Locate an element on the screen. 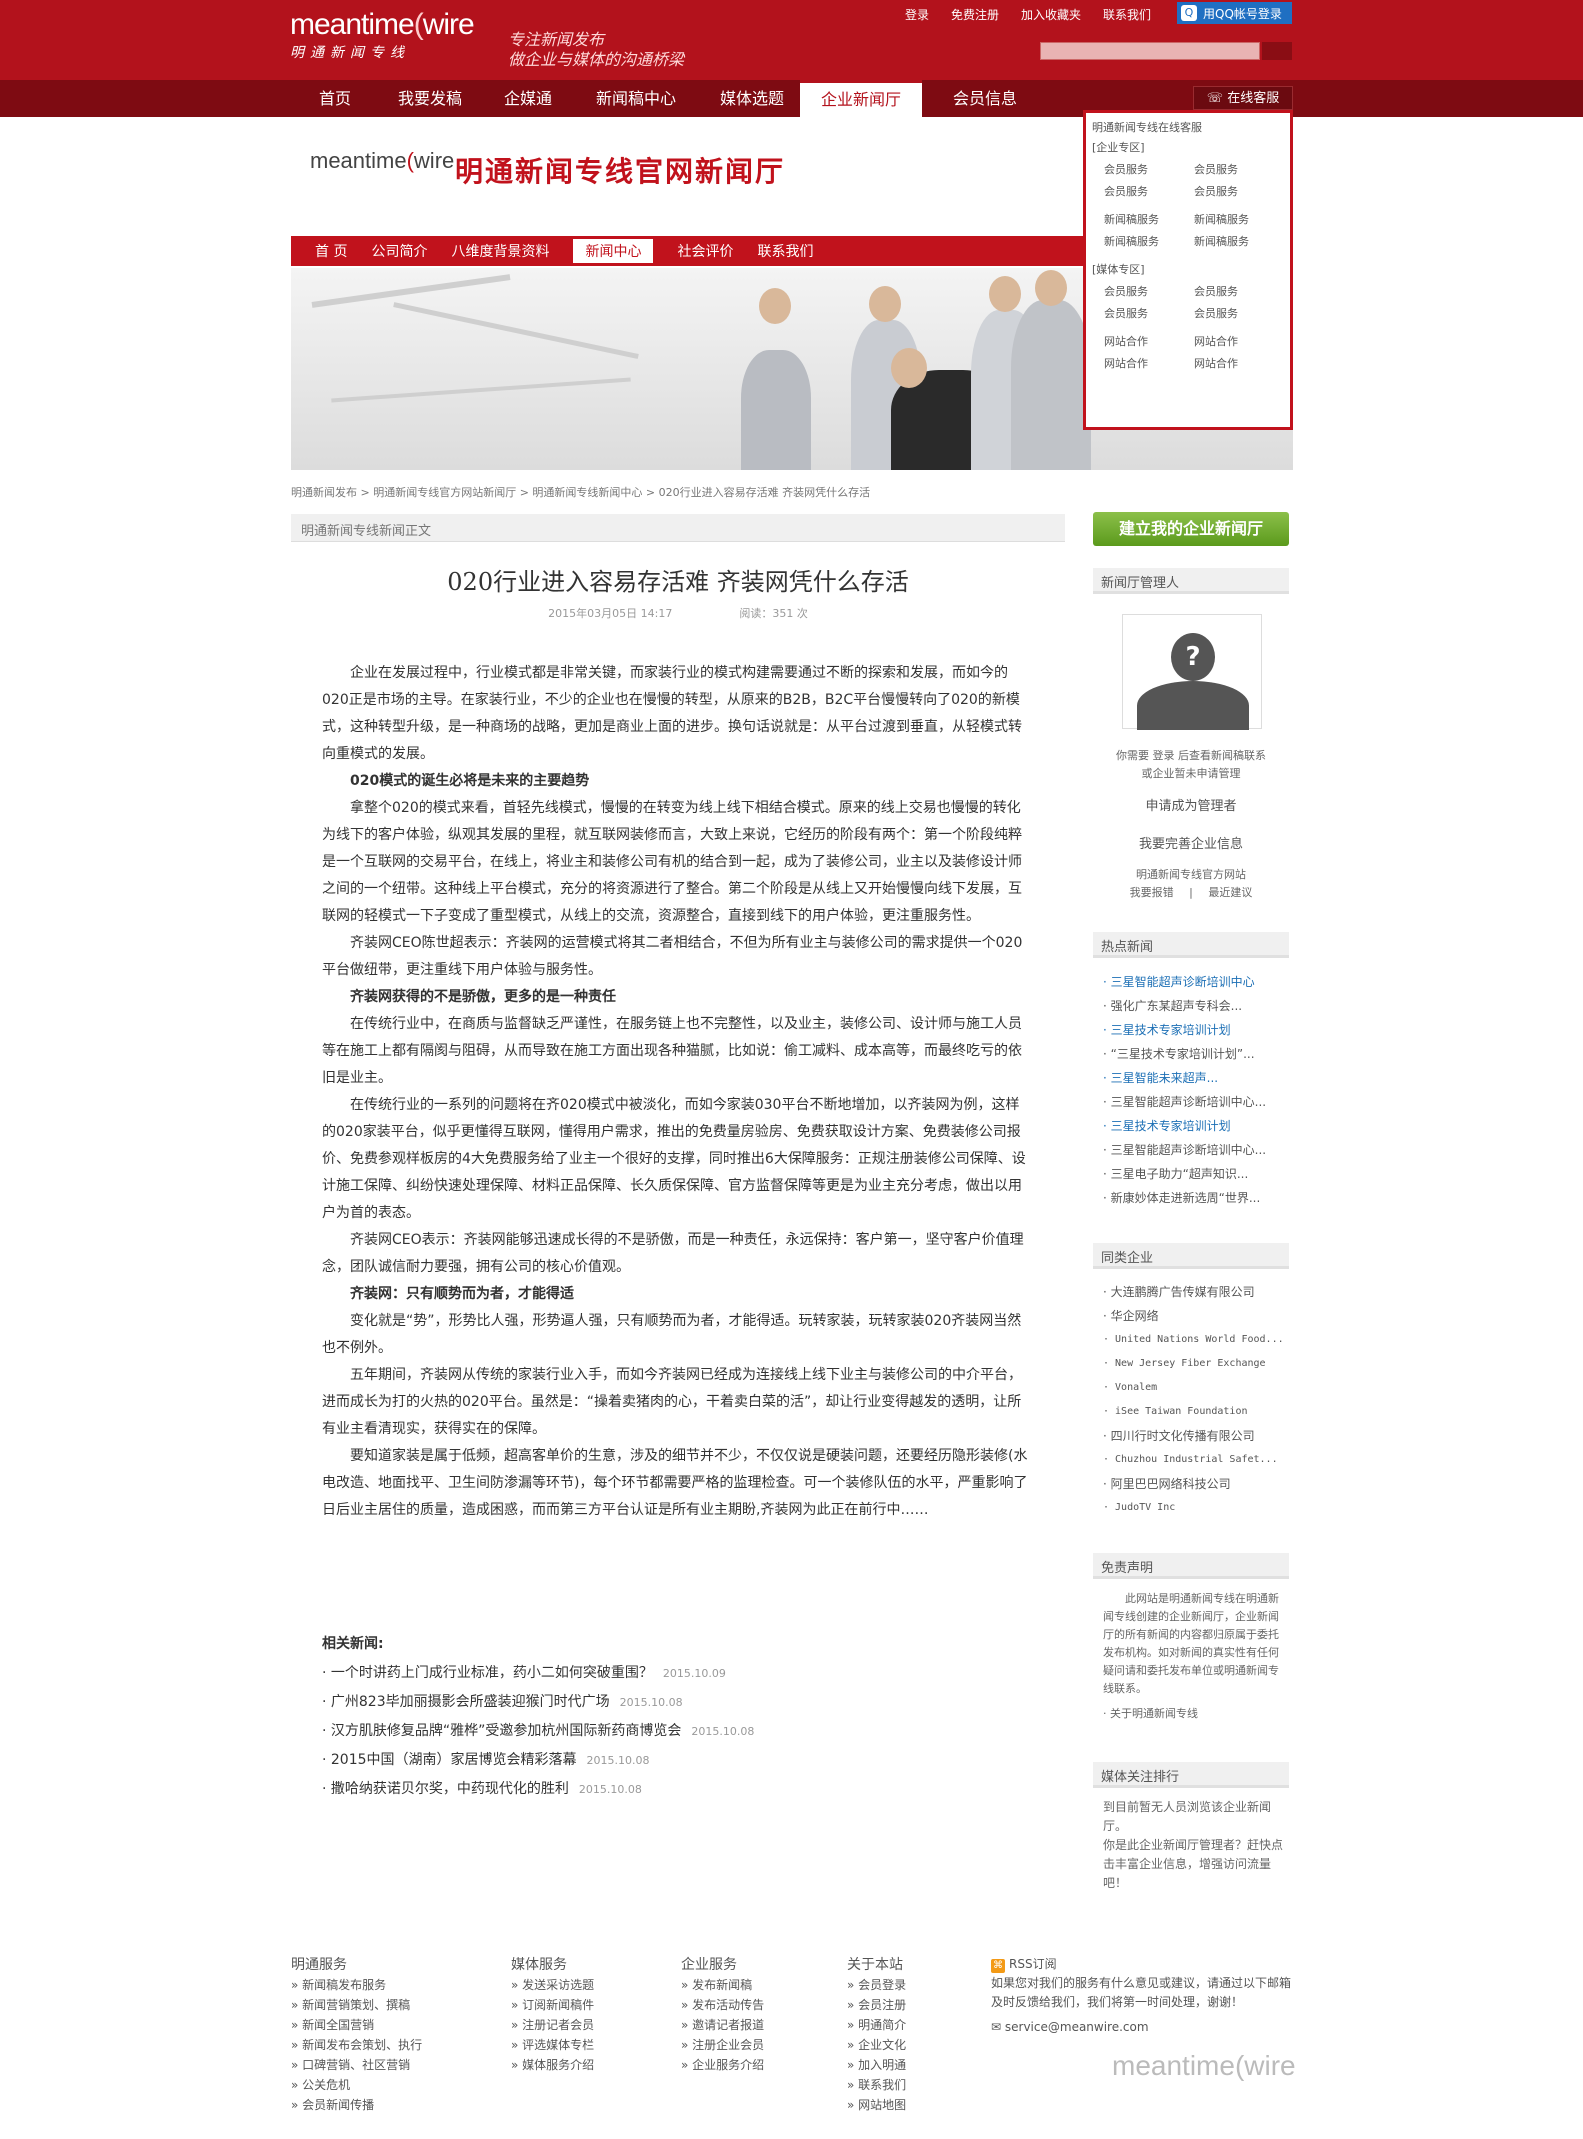 The image size is (1583, 2139). nav-member-info: 会员信息 is located at coordinates (985, 98).